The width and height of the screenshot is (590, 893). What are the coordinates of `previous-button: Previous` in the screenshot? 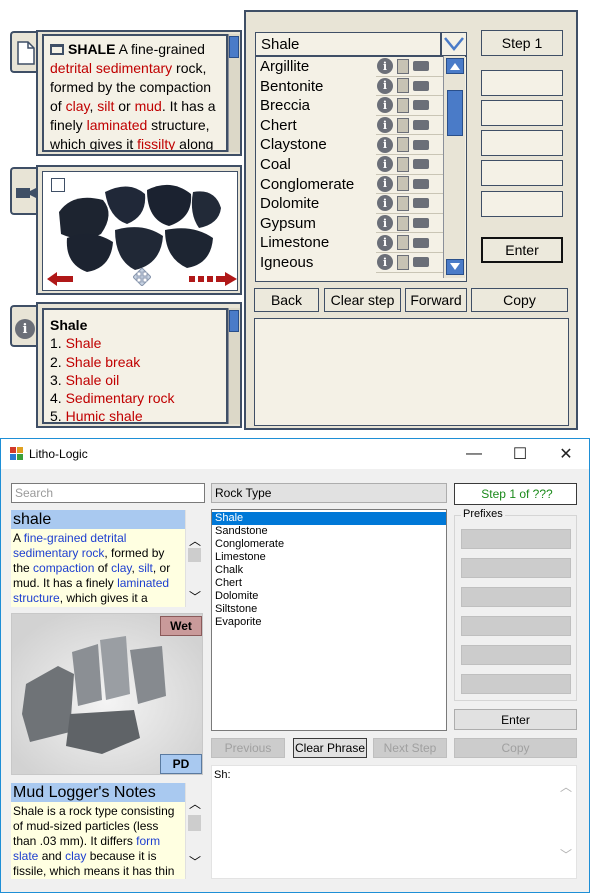 It's located at (248, 748).